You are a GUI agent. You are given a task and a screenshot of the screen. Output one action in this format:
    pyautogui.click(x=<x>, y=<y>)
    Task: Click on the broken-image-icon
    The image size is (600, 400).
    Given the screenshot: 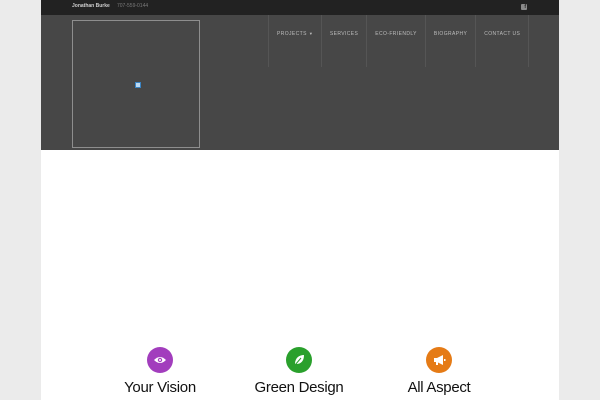 What is the action you would take?
    pyautogui.click(x=138, y=85)
    